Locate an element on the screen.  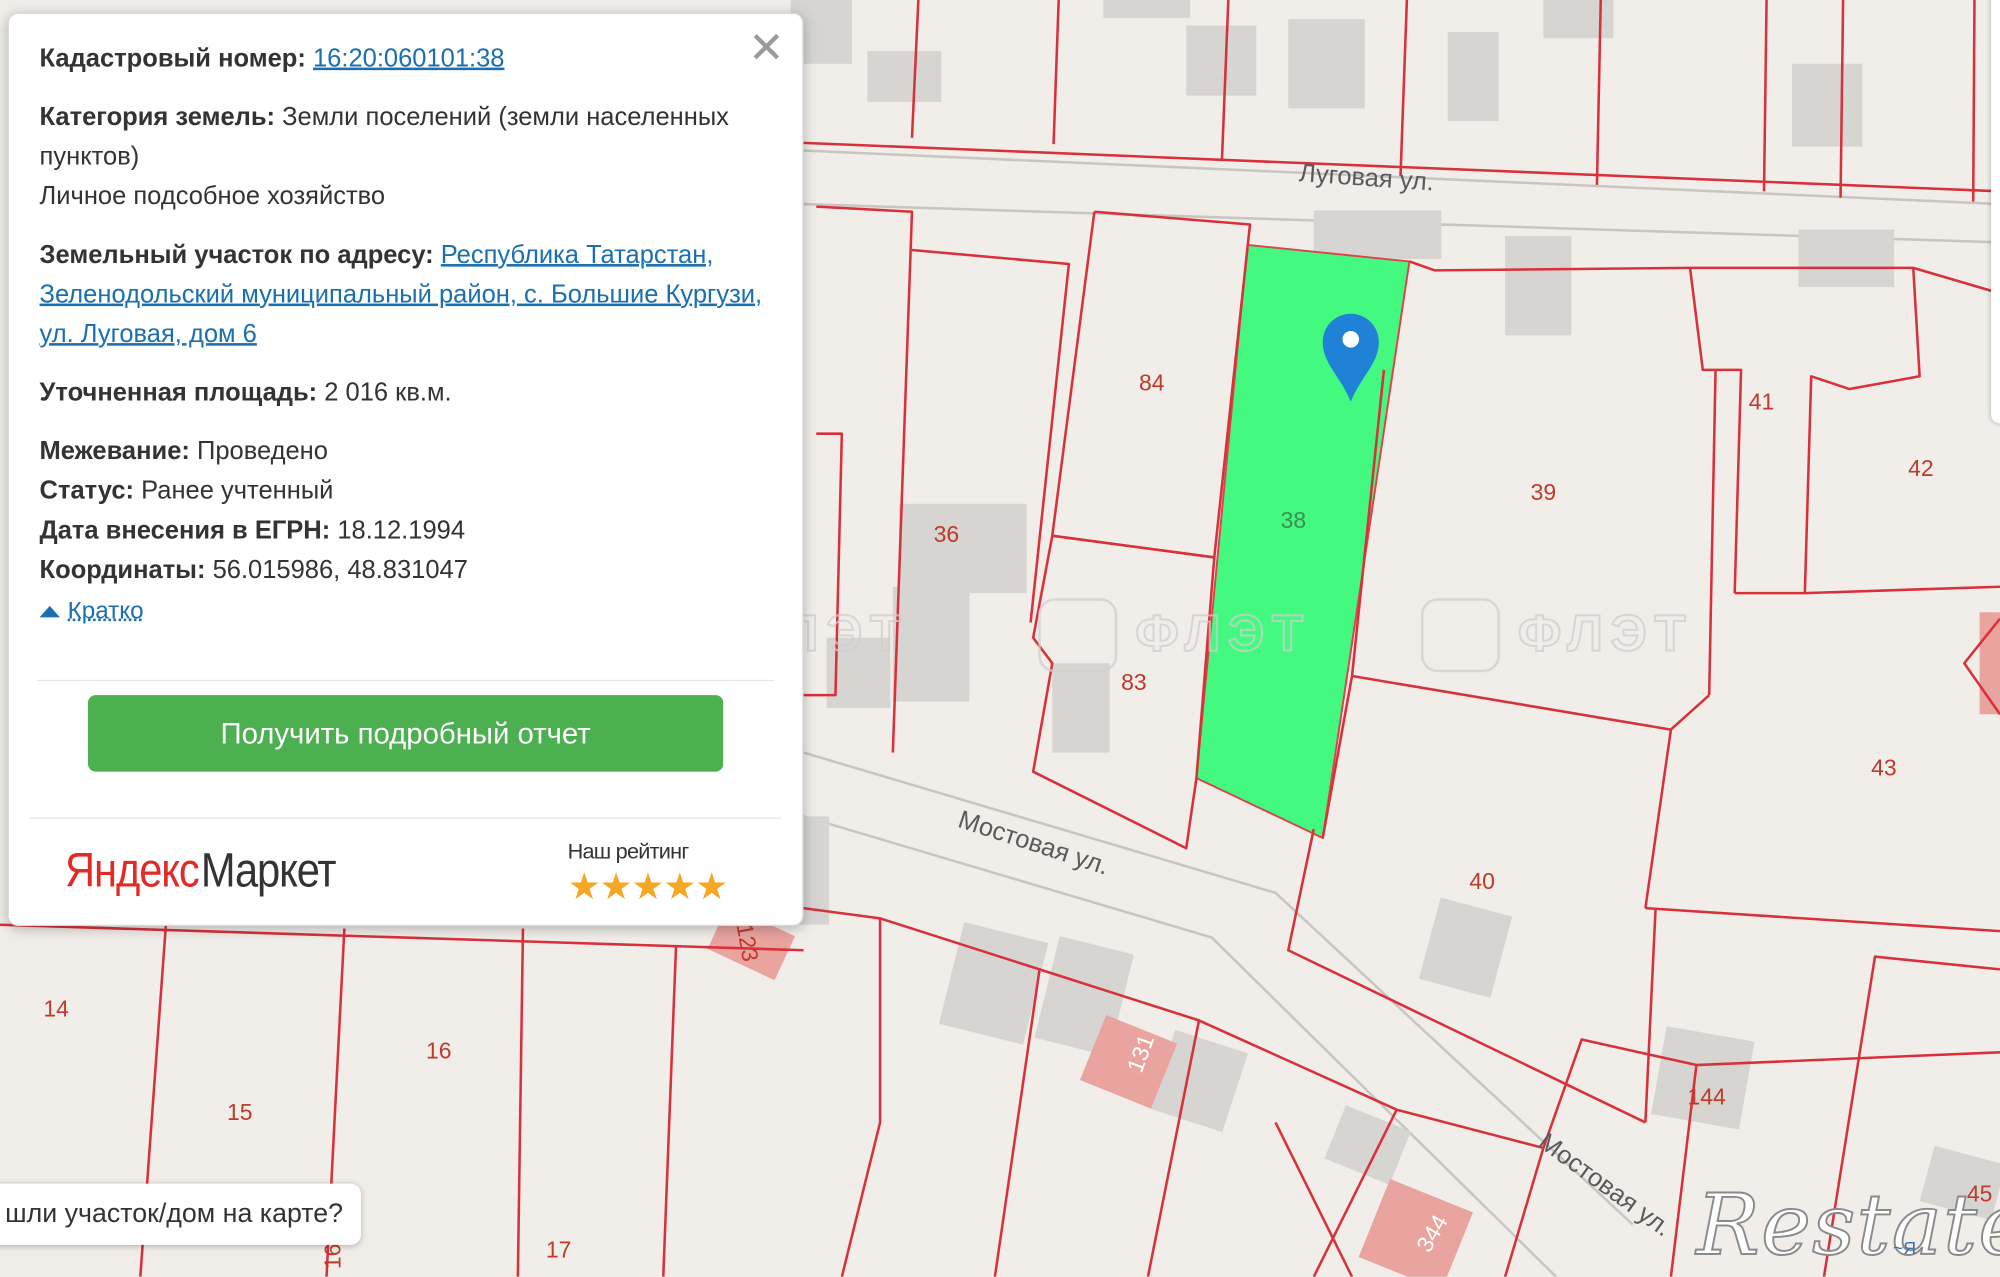
parcel-number: 41 is located at coordinates (1762, 401).